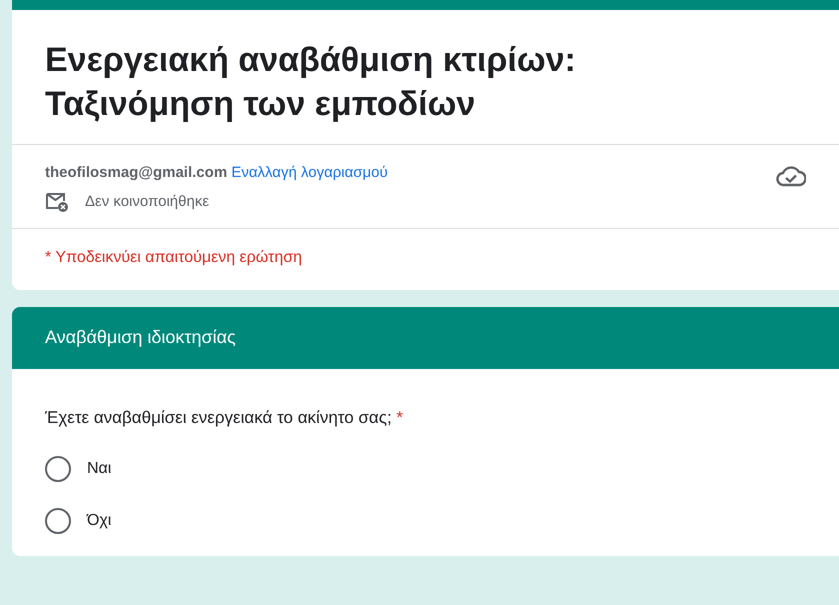 This screenshot has width=839, height=605. Describe the element at coordinates (310, 82) in the screenshot. I see `form-title: Ενεργειακή αναβάθμιση κτιρίων: Ταξινόμηση των εμποδίων` at that location.